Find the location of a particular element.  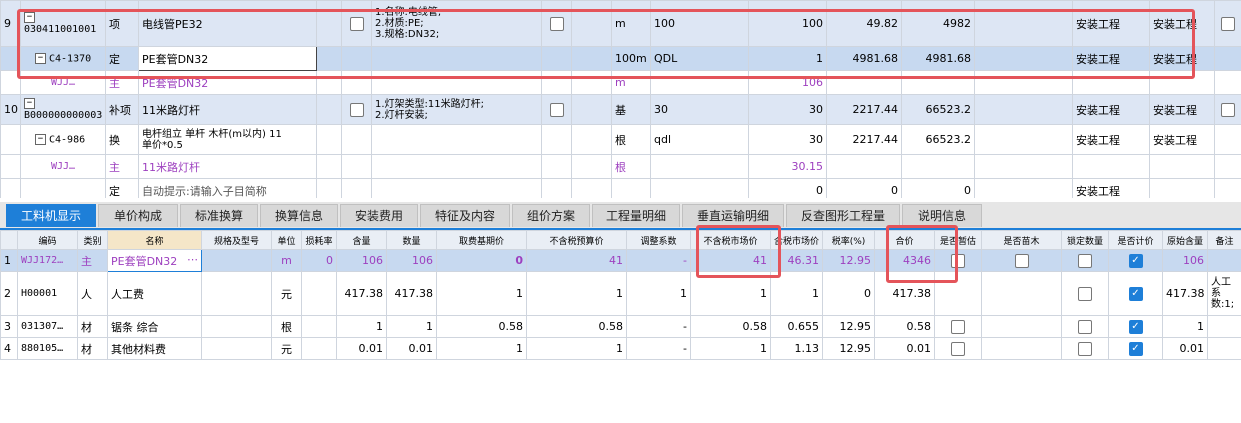

header-budget-price: 不含税预算价 is located at coordinates (576, 240).